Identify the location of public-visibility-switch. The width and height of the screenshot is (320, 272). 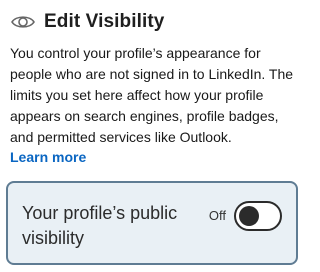
(258, 216).